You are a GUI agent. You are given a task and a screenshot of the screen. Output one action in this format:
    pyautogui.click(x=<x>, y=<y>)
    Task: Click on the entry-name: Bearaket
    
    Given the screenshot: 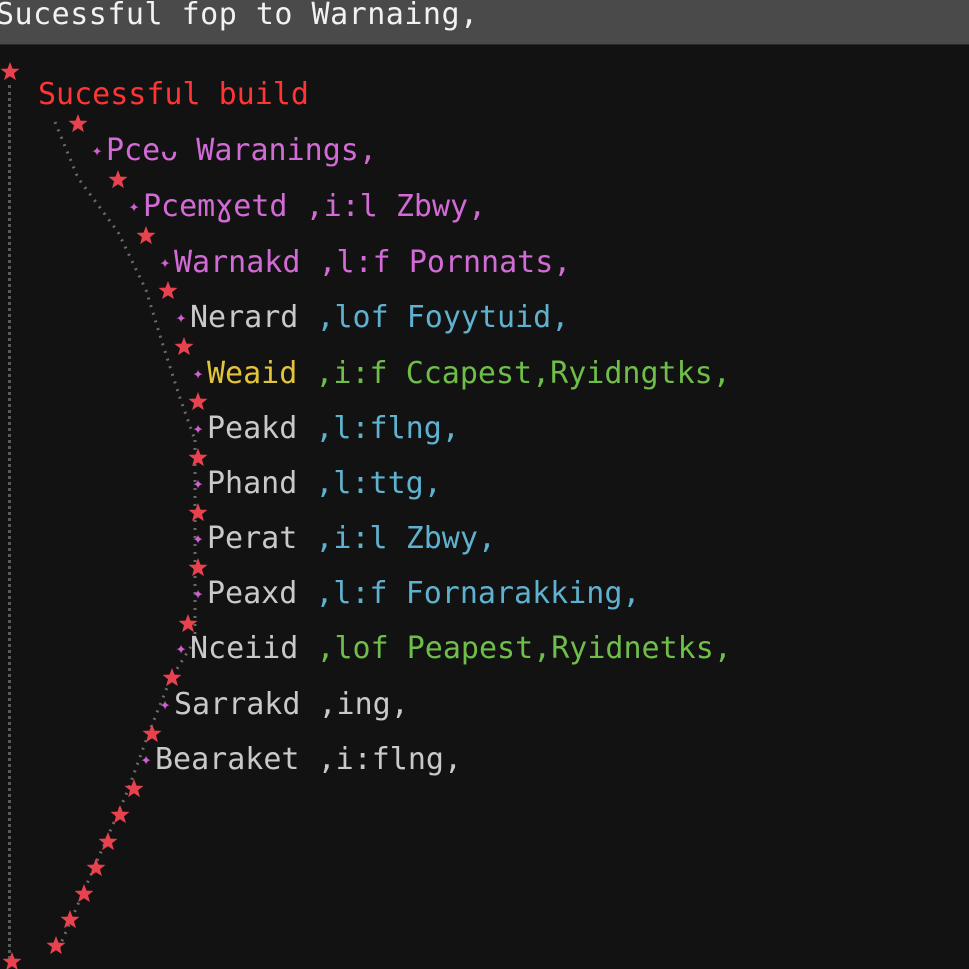 What is the action you would take?
    pyautogui.click(x=227, y=759)
    